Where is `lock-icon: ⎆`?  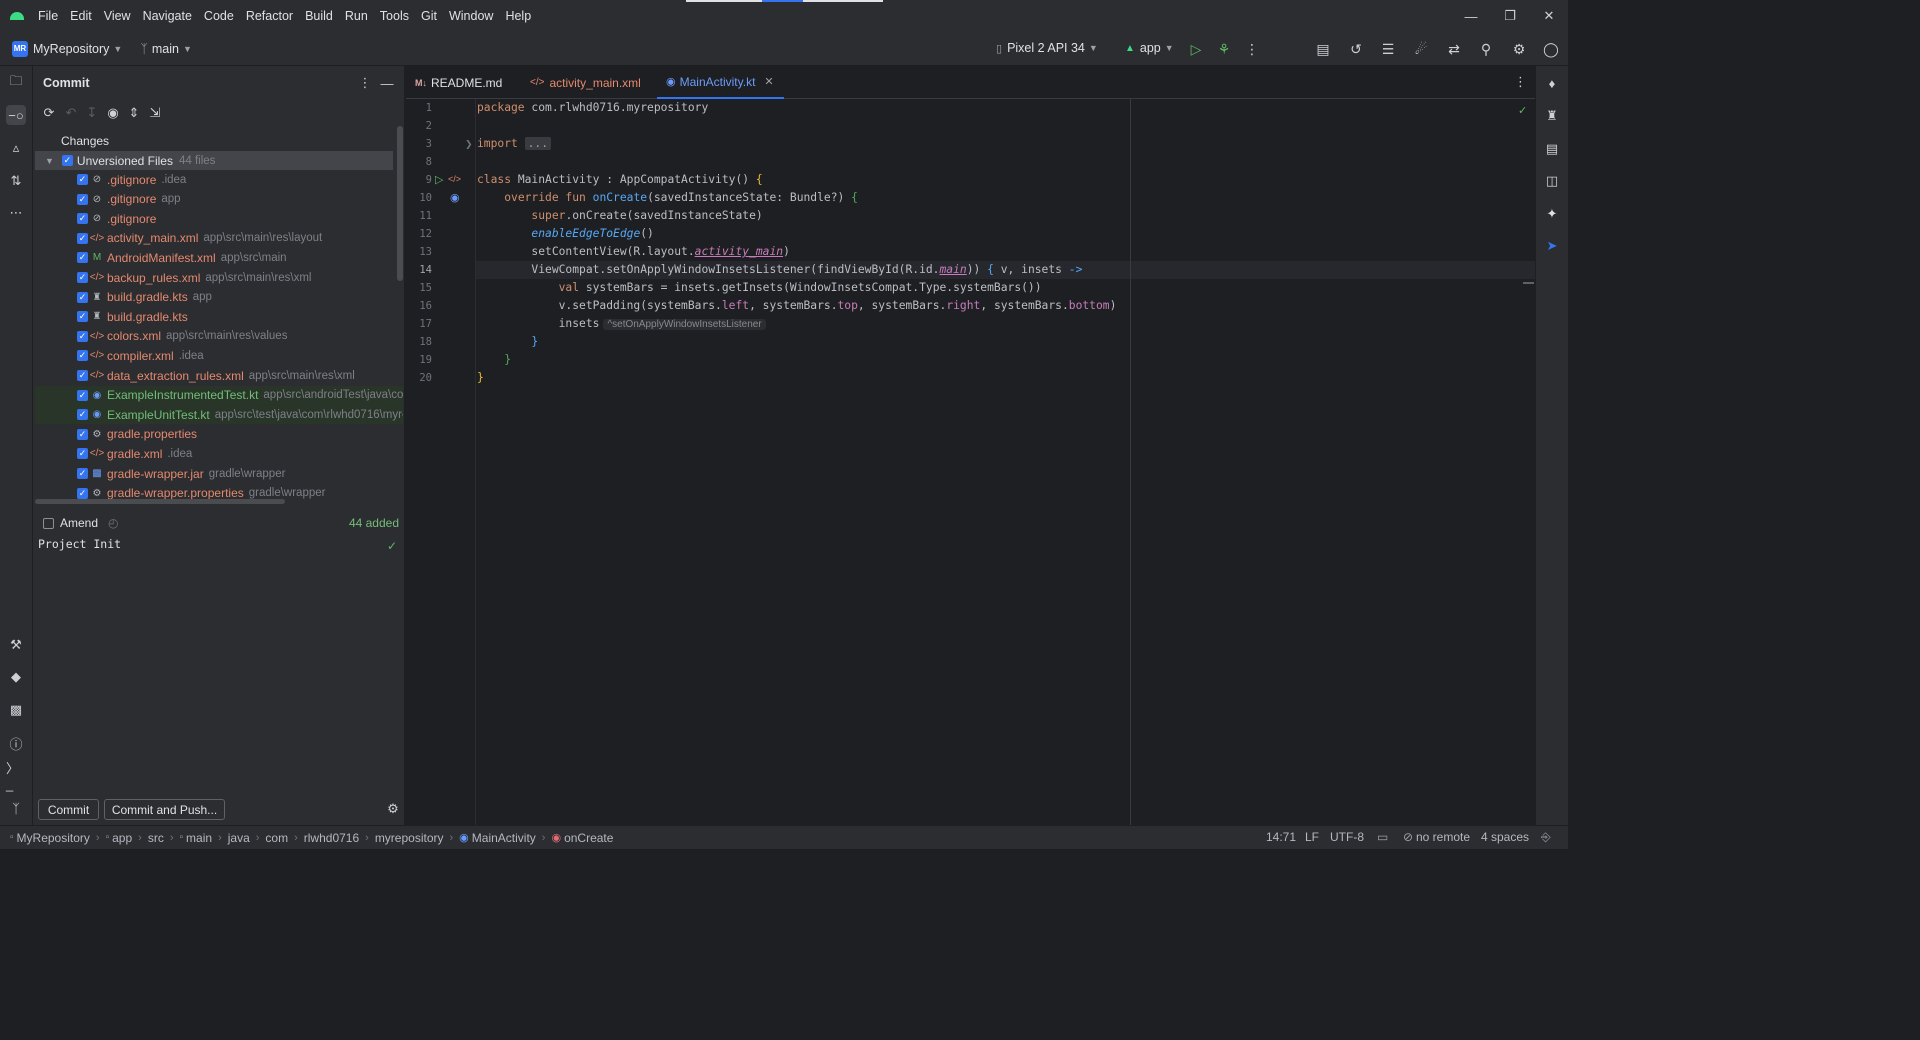 lock-icon: ⎆ is located at coordinates (1546, 837).